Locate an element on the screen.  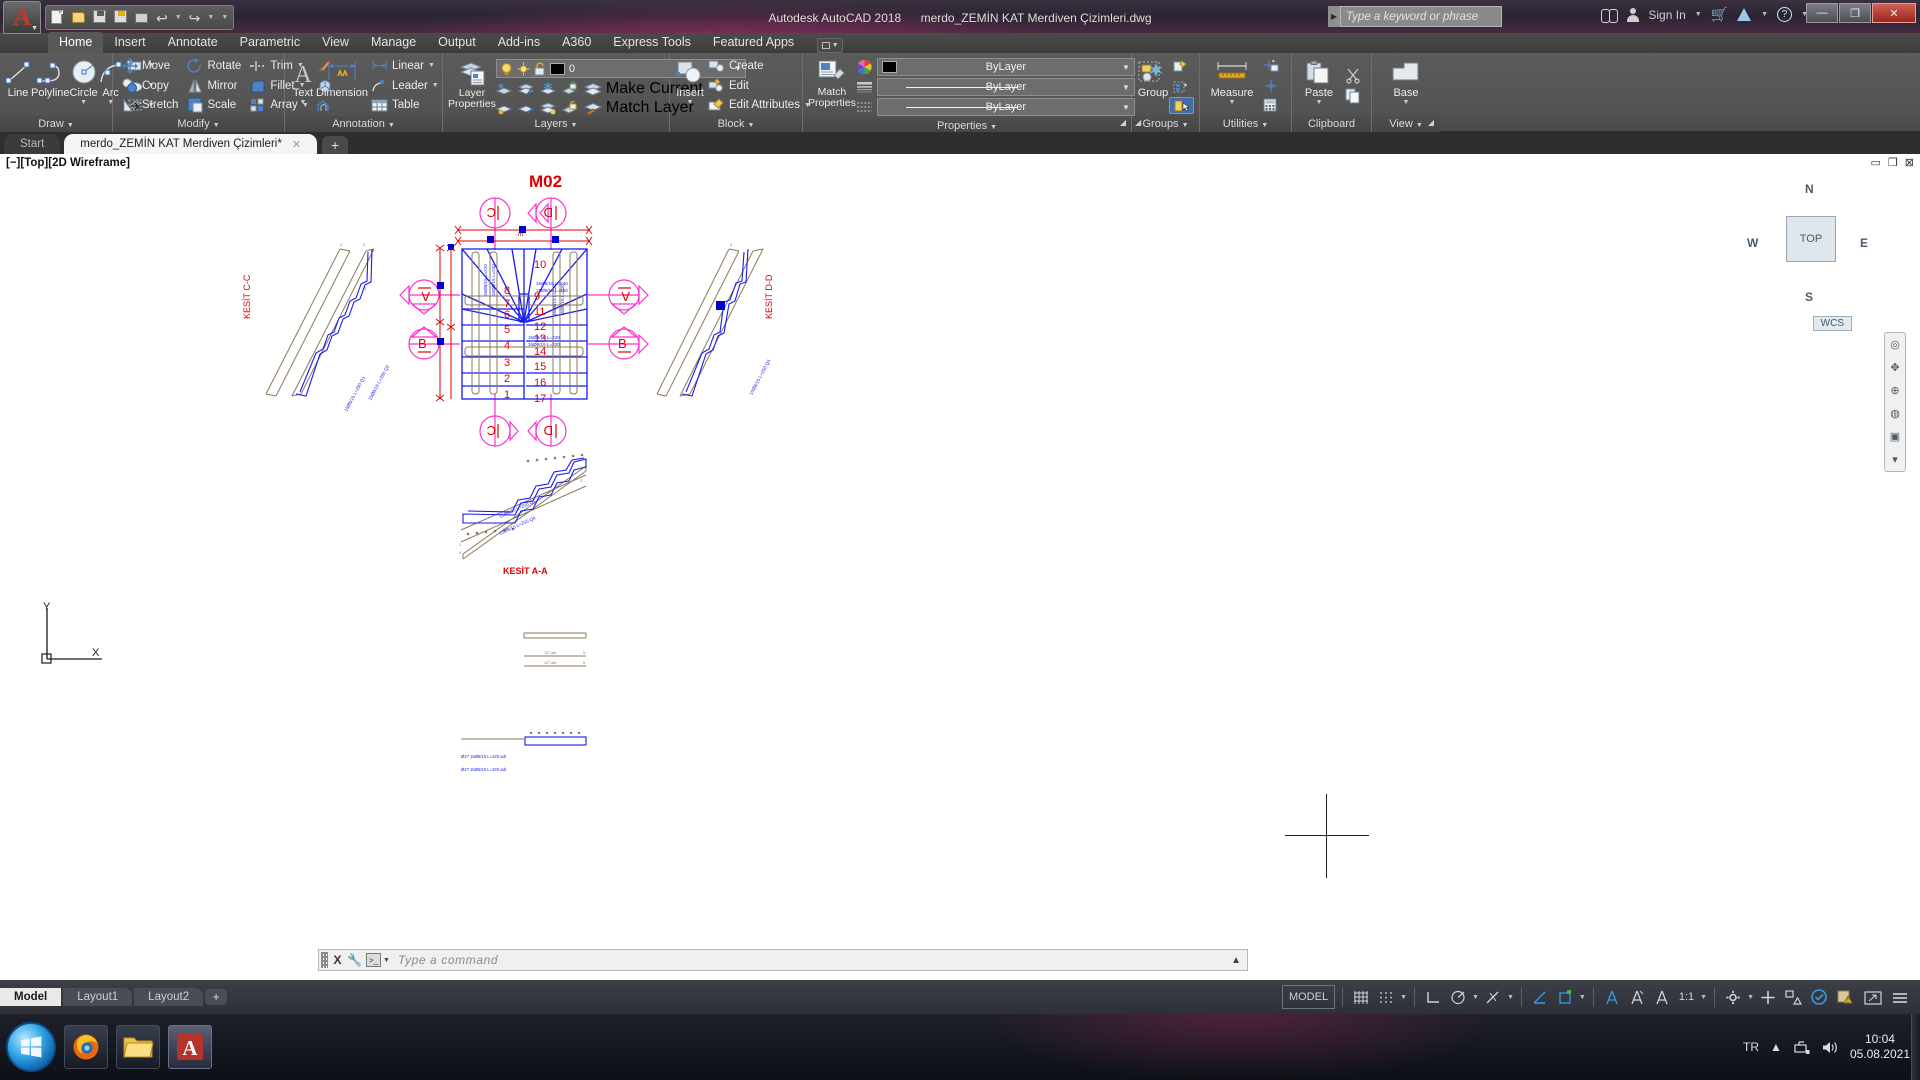
fullscreen-icon is located at coordinates (1873, 997).